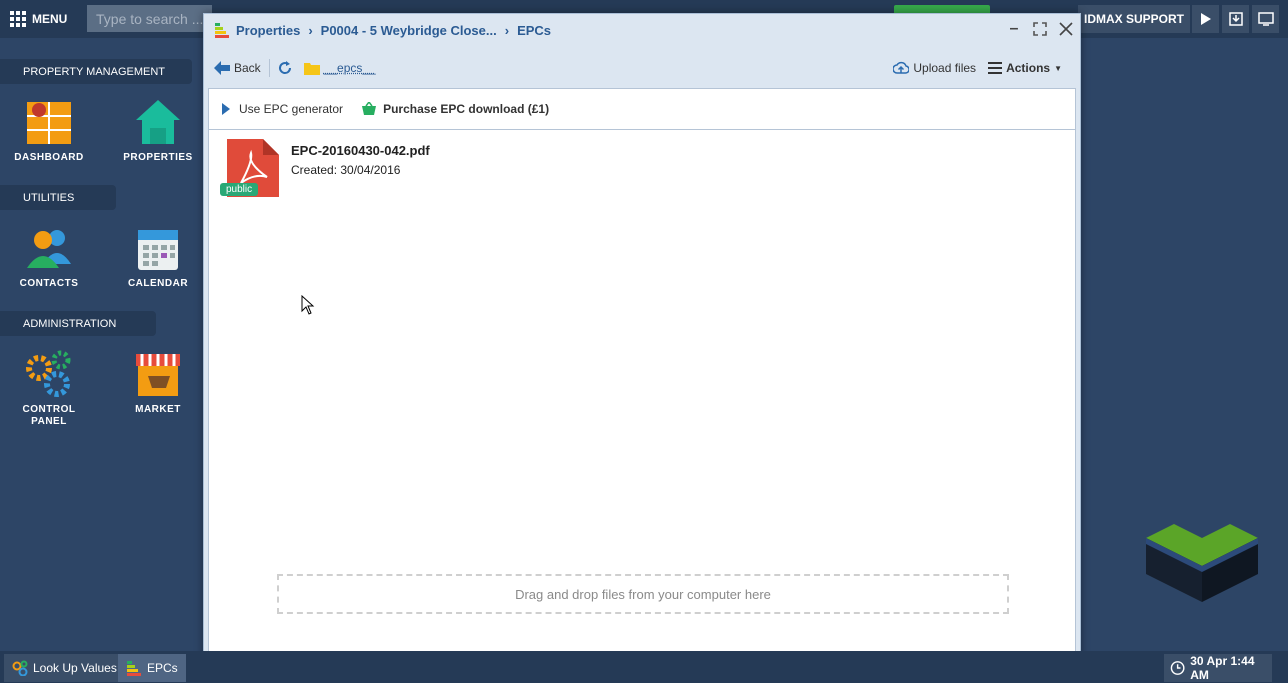  What do you see at coordinates (1235, 19) in the screenshot?
I see `download-icon` at bounding box center [1235, 19].